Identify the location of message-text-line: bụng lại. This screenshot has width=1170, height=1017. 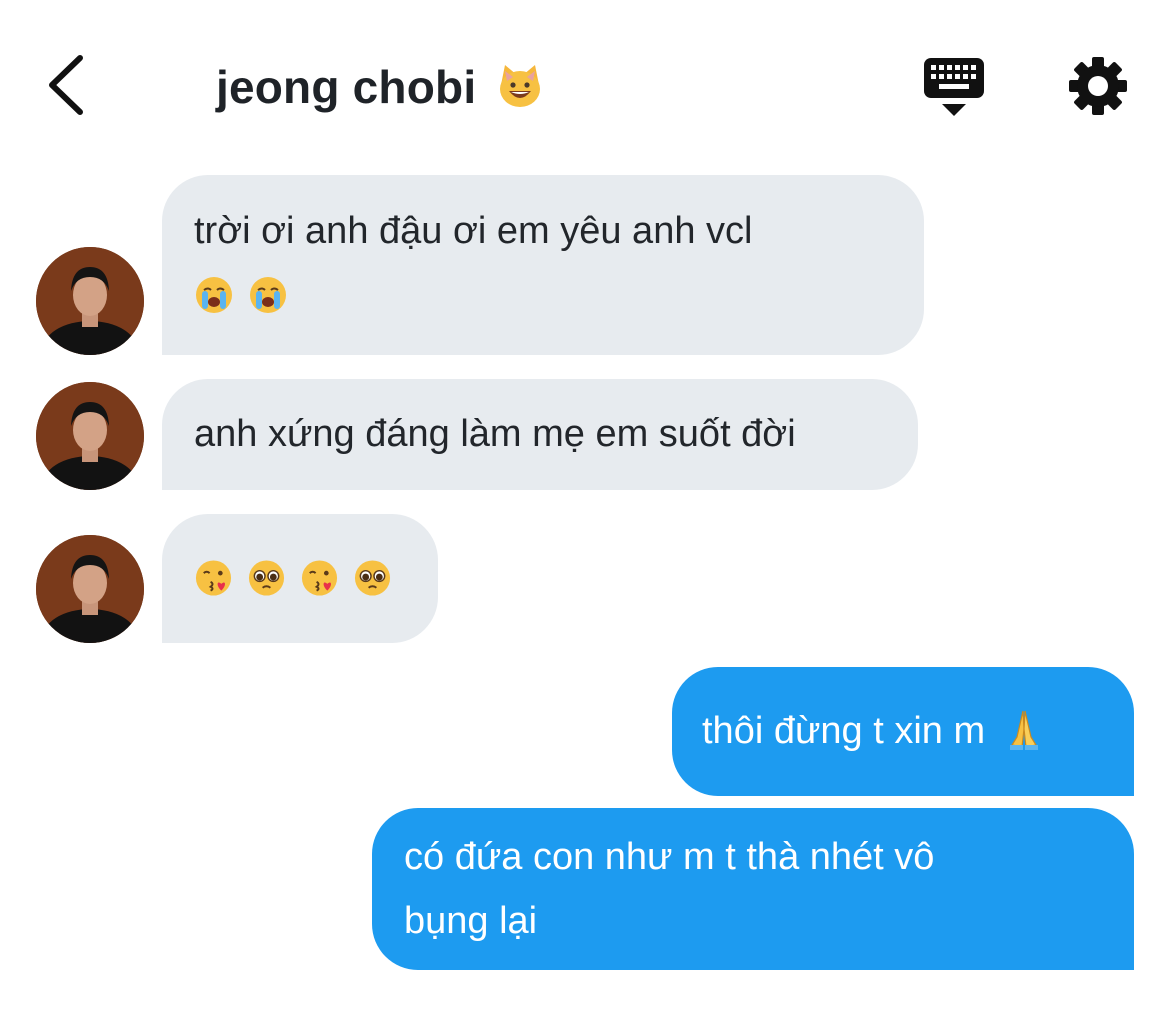
(471, 921).